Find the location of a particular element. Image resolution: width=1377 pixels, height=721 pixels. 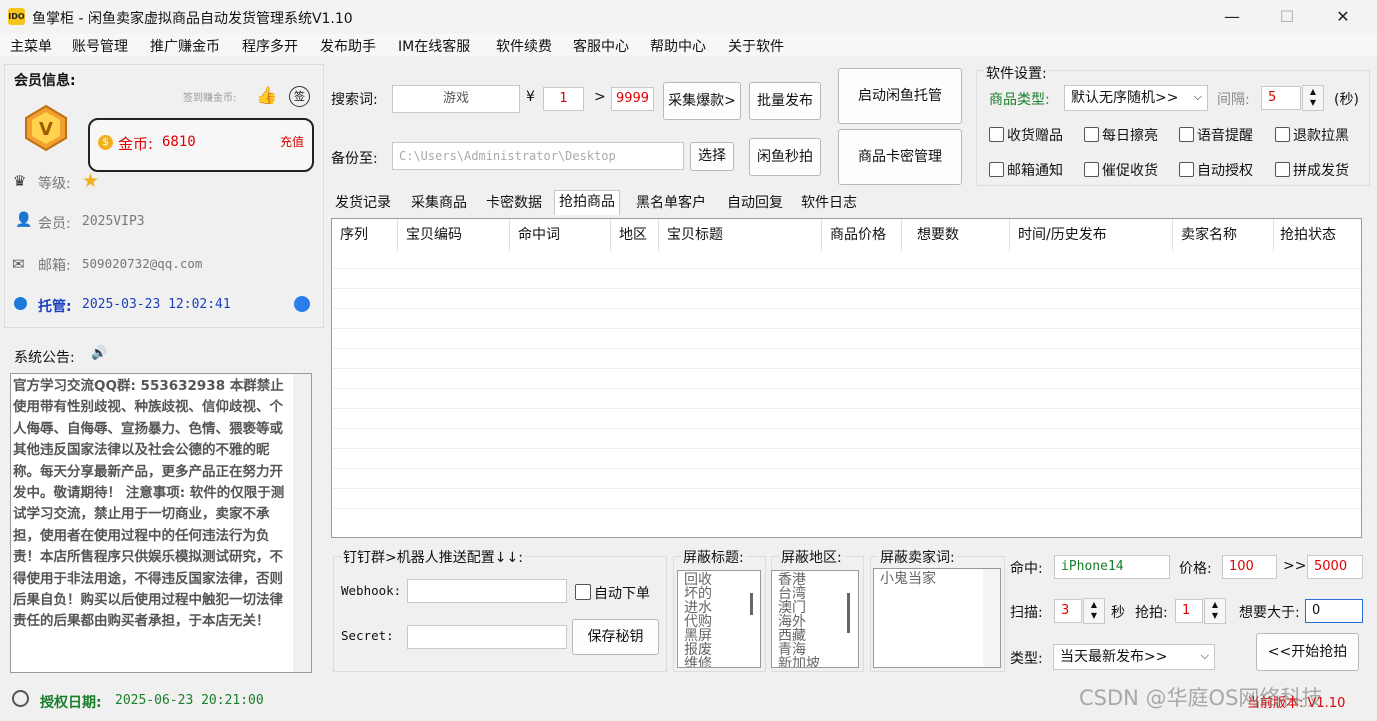

tab-auto-reply: 自动回复 is located at coordinates (755, 203).